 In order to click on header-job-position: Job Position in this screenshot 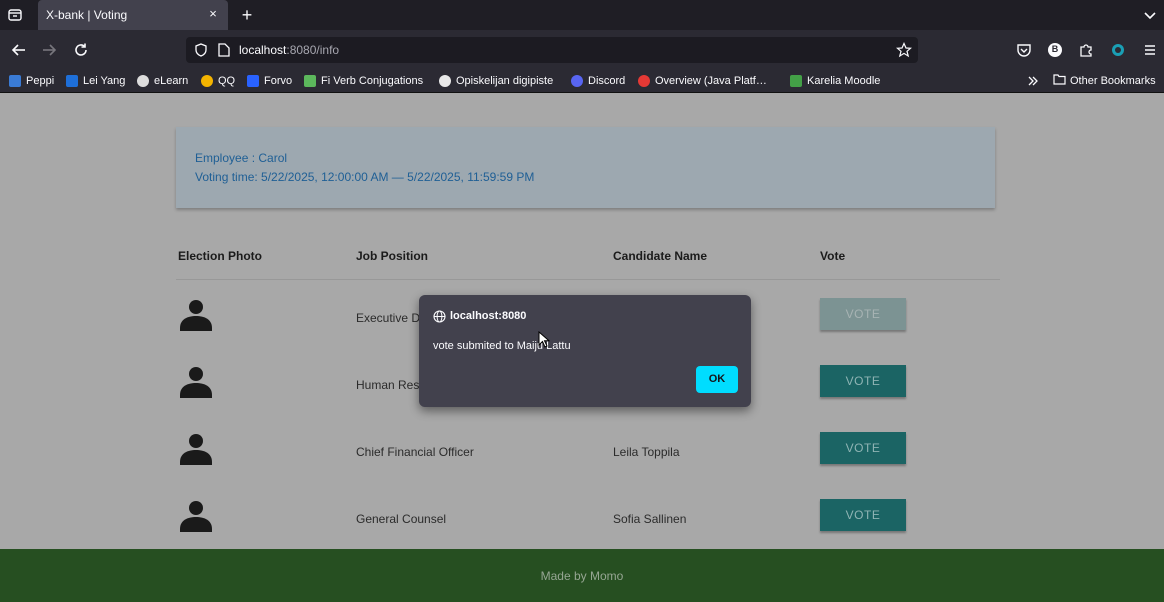, I will do `click(392, 256)`.